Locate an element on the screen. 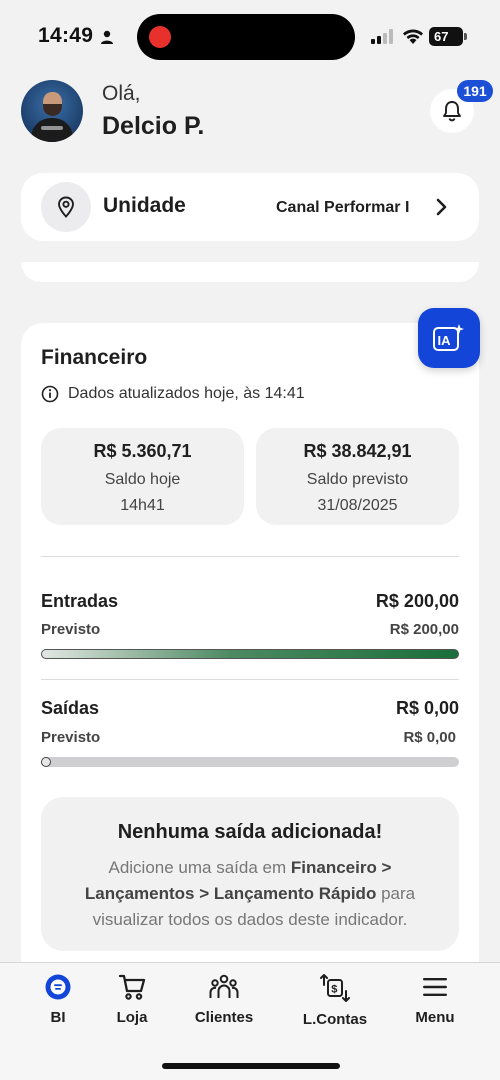 The height and width of the screenshot is (1080, 500). entradas-progress-bar is located at coordinates (250, 654).